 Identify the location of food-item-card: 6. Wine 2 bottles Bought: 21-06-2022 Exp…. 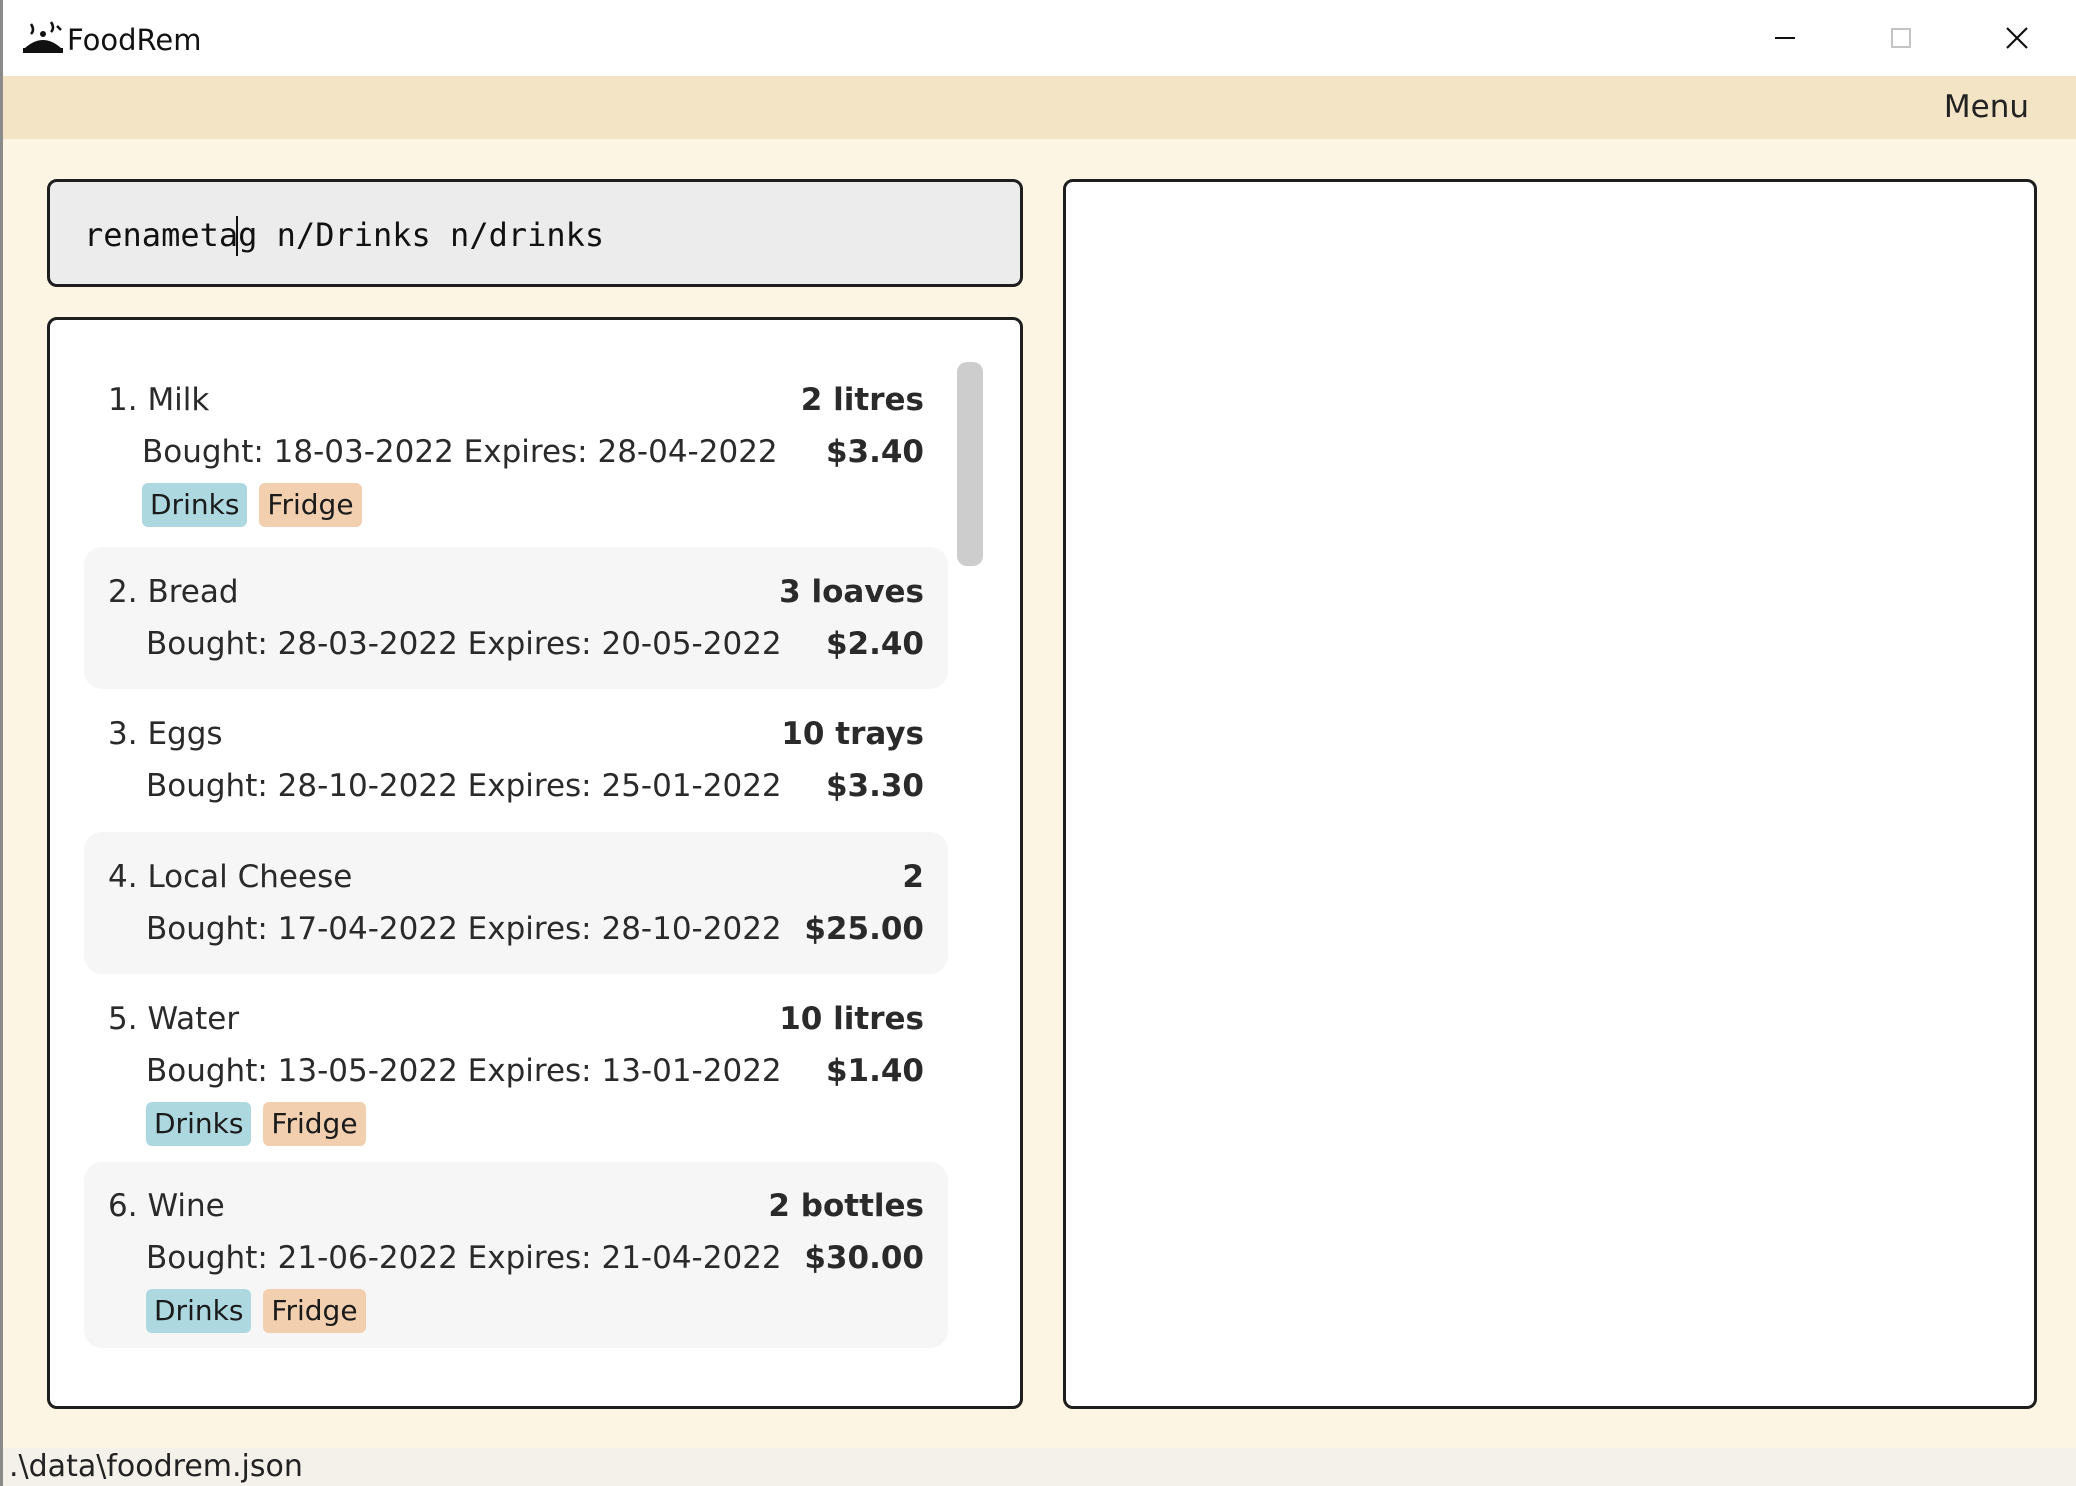
(516, 1255).